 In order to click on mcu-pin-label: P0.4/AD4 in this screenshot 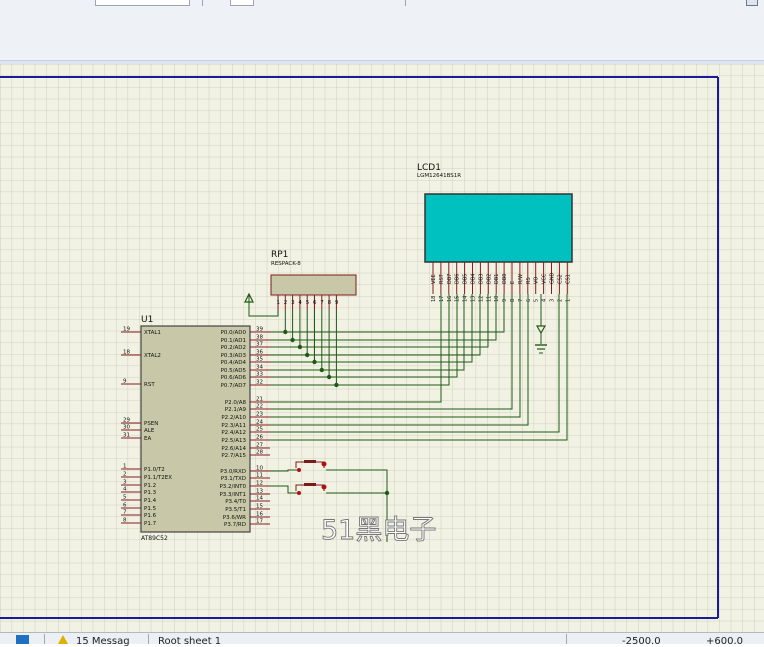, I will do `click(234, 363)`.